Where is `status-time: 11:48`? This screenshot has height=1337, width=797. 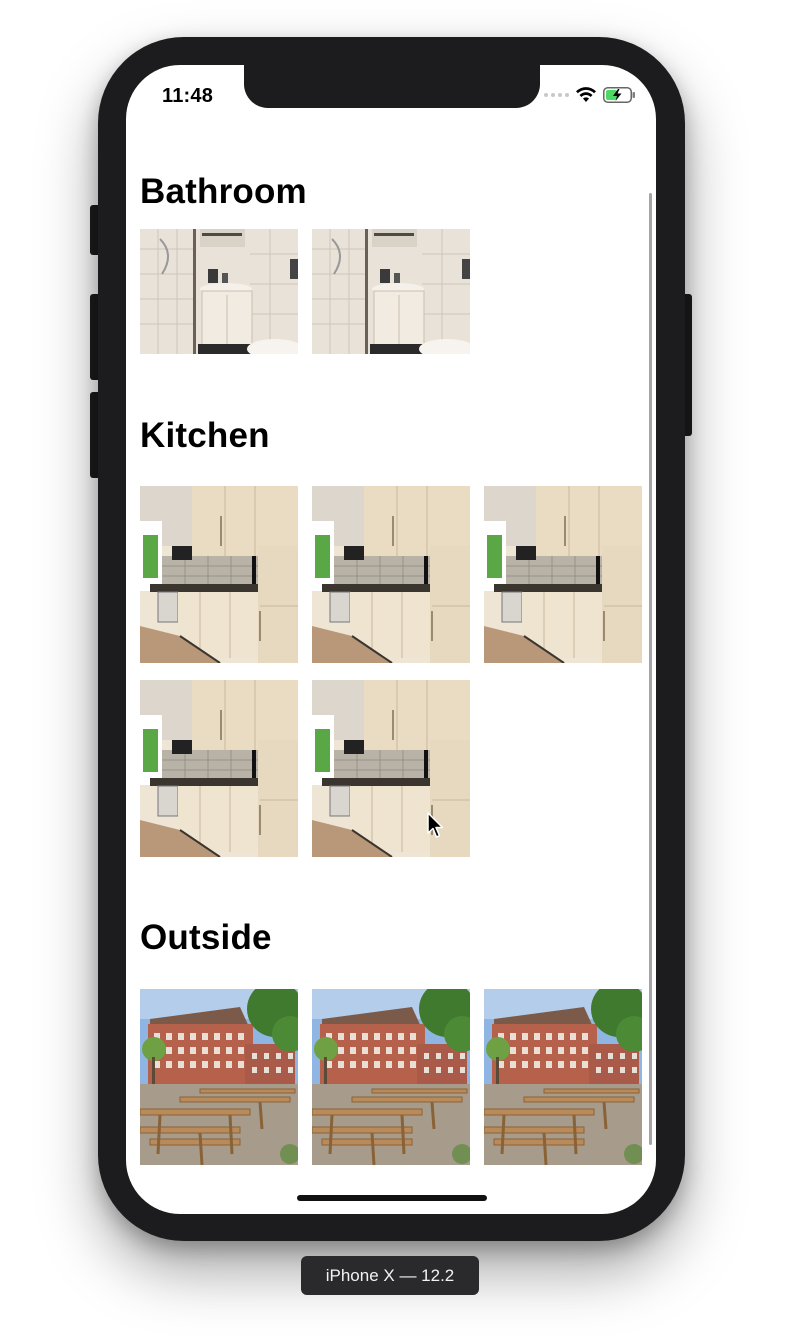 status-time: 11:48 is located at coordinates (188, 96).